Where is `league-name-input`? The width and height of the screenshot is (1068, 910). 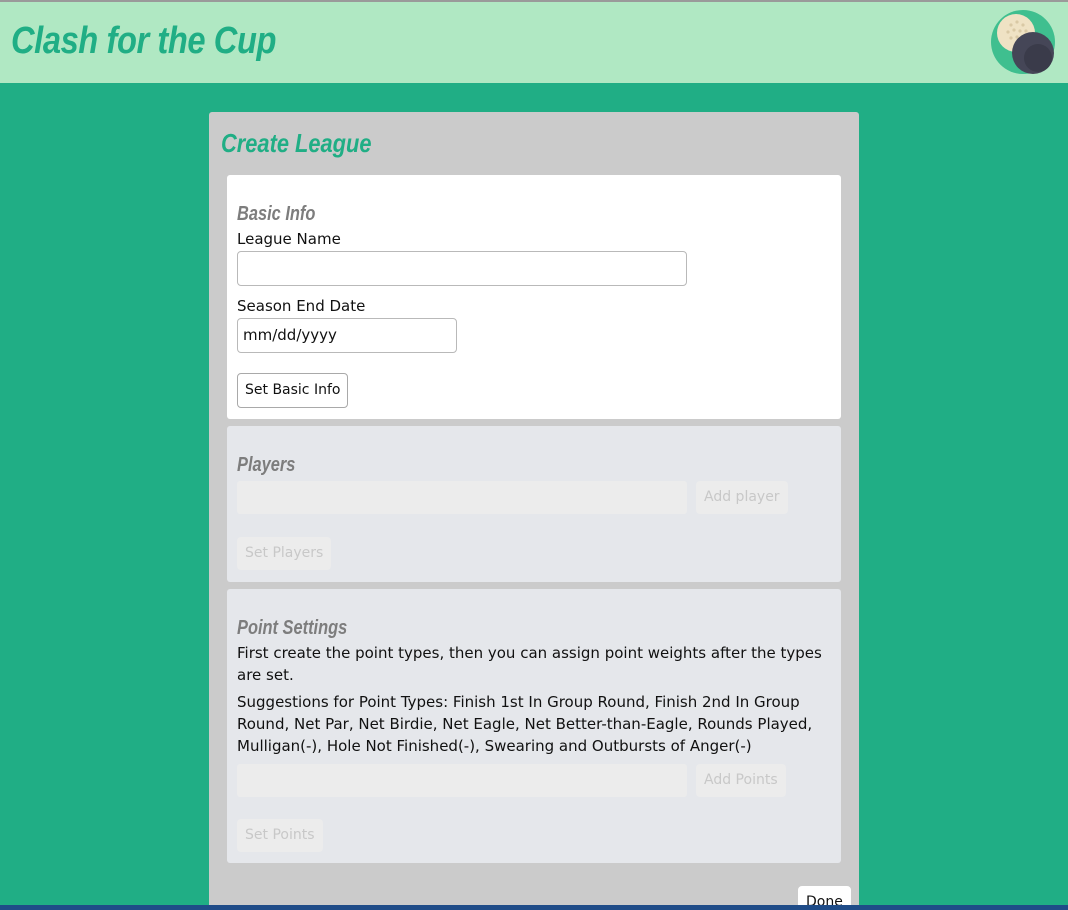
league-name-input is located at coordinates (462, 268).